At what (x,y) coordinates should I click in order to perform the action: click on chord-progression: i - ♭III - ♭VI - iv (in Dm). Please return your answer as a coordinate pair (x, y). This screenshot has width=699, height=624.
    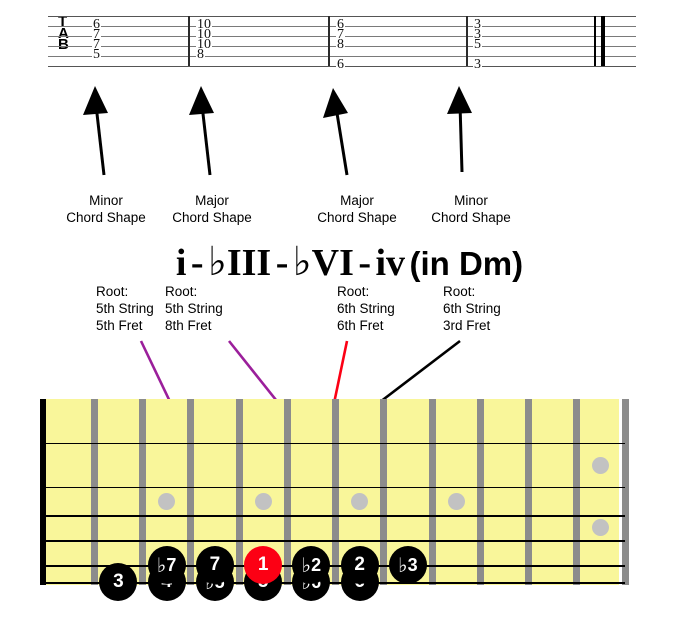
    Looking at the image, I should click on (349, 261).